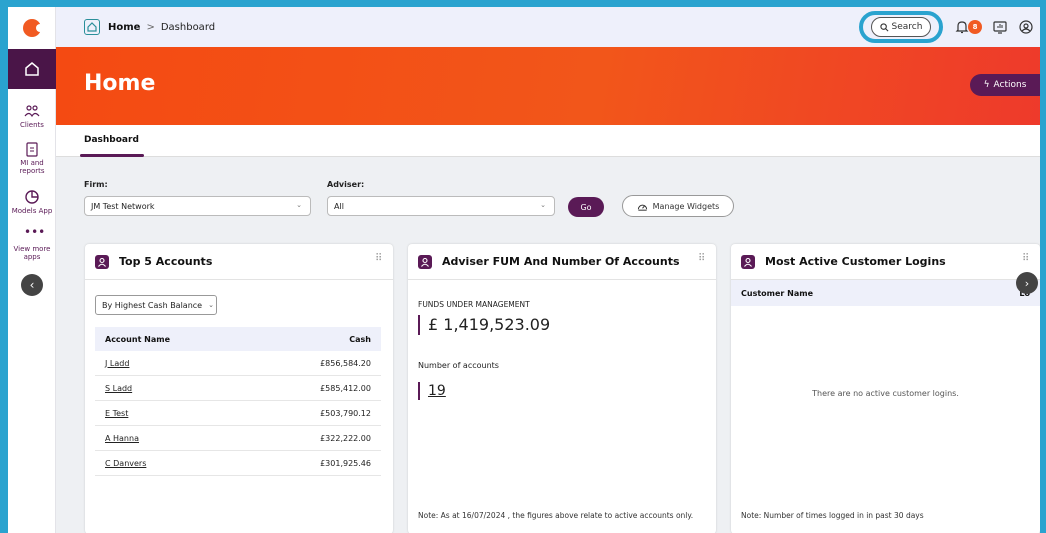 Image resolution: width=1046 pixels, height=533 pixels. I want to click on table-row: C Danvers £301,925.46, so click(238, 463).